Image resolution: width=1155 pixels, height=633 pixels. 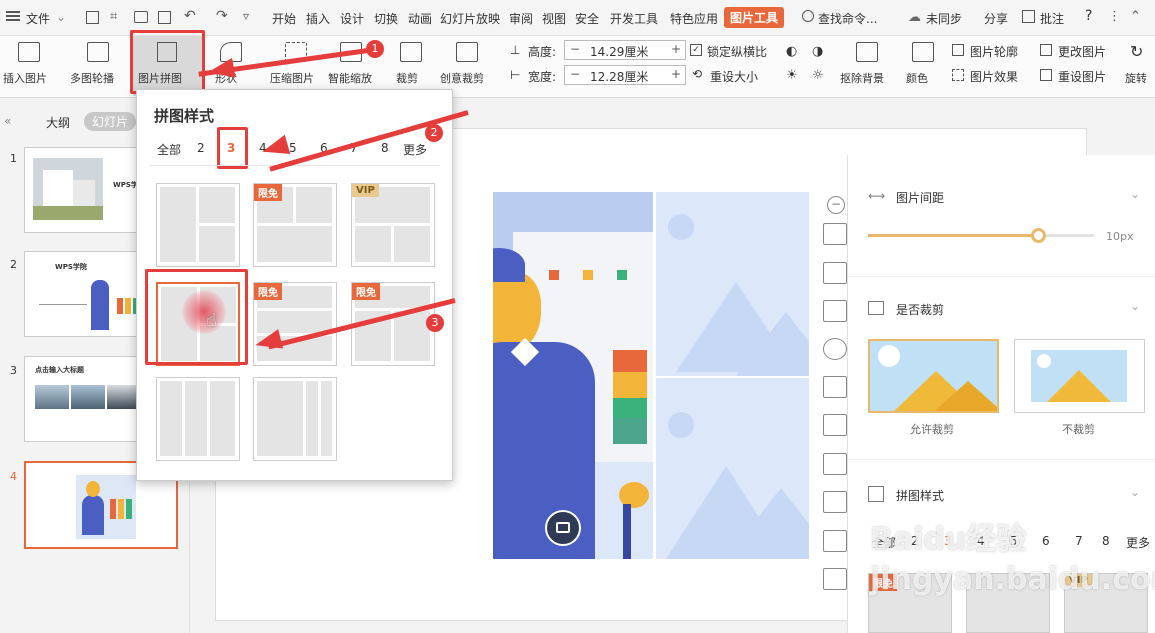 What do you see at coordinates (13, 12) in the screenshot?
I see `hamburger-icon` at bounding box center [13, 12].